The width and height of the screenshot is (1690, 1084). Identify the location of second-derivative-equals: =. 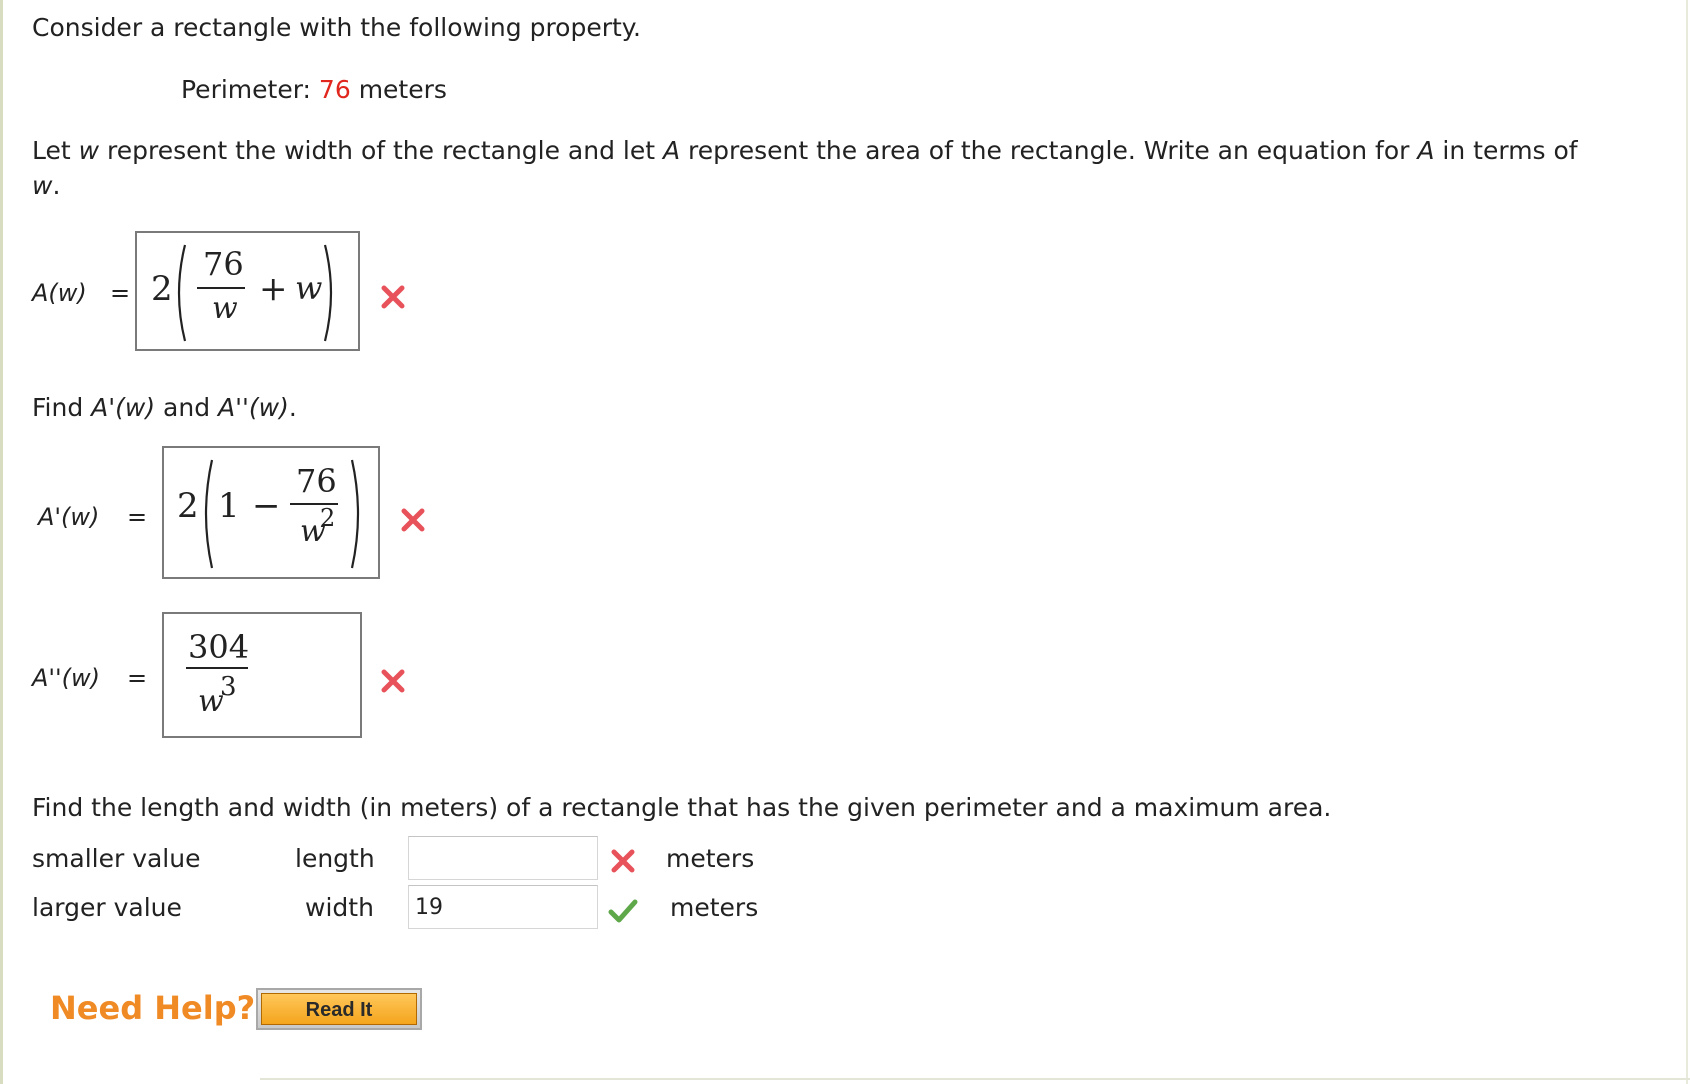
(137, 678).